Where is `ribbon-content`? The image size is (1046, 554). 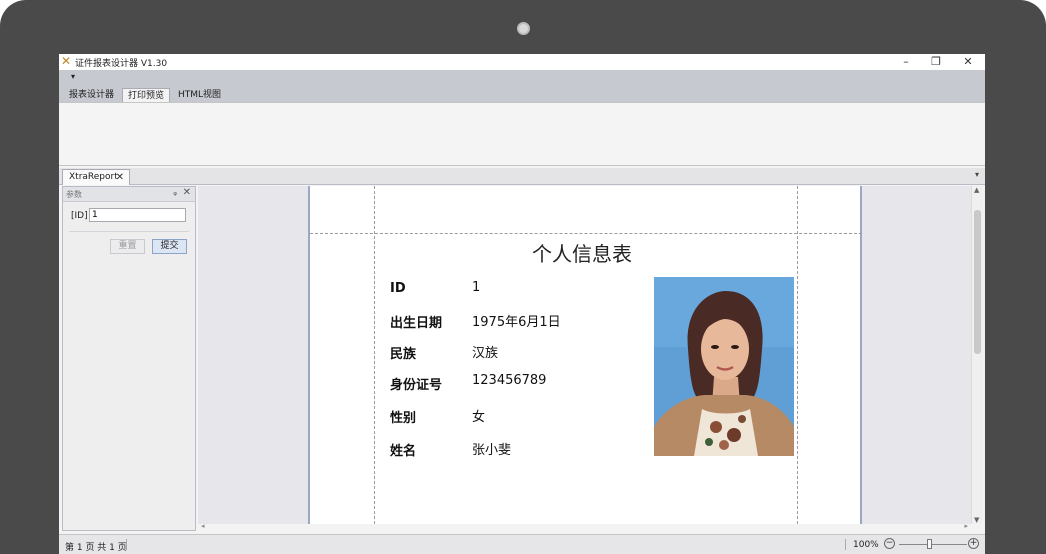 ribbon-content is located at coordinates (522, 134).